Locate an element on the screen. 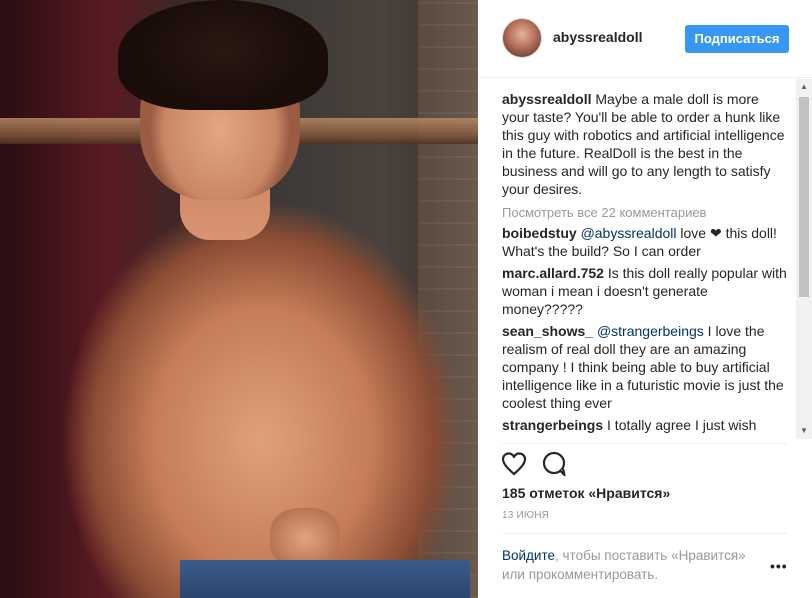 This screenshot has width=812, height=598. header-username: abyssrealdoll is located at coordinates (598, 37).